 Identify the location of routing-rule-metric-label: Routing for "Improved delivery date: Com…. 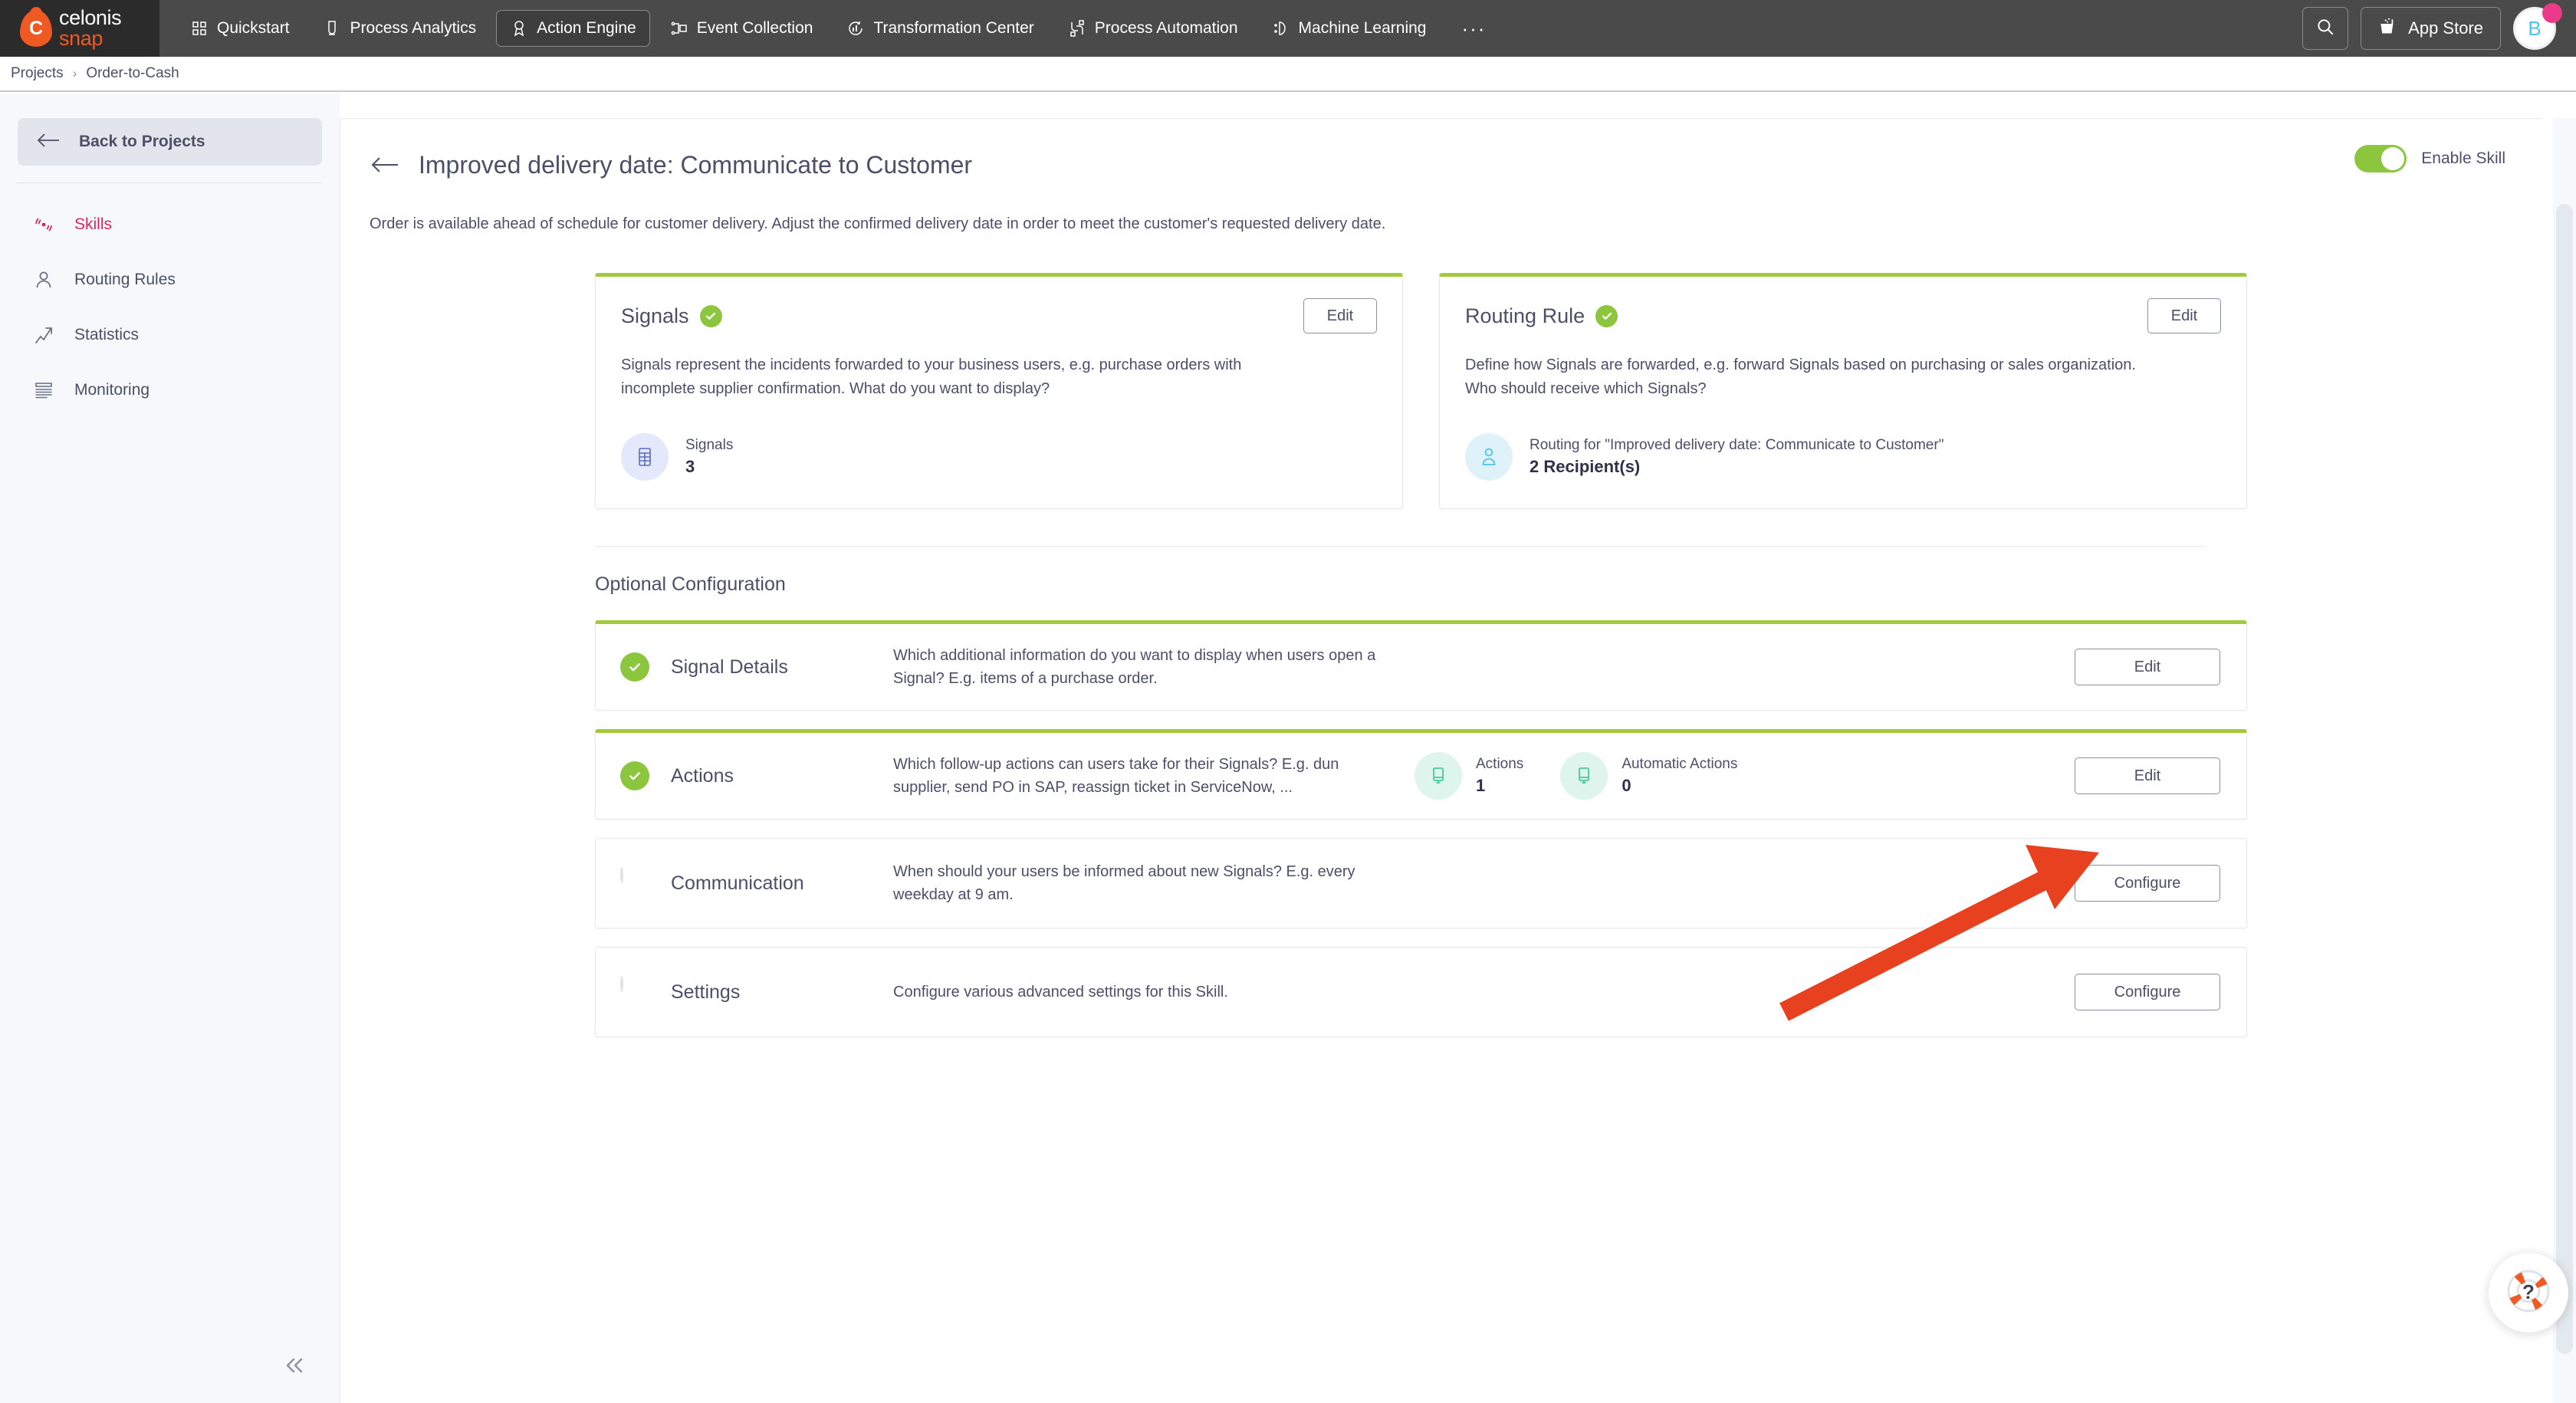
(1737, 445).